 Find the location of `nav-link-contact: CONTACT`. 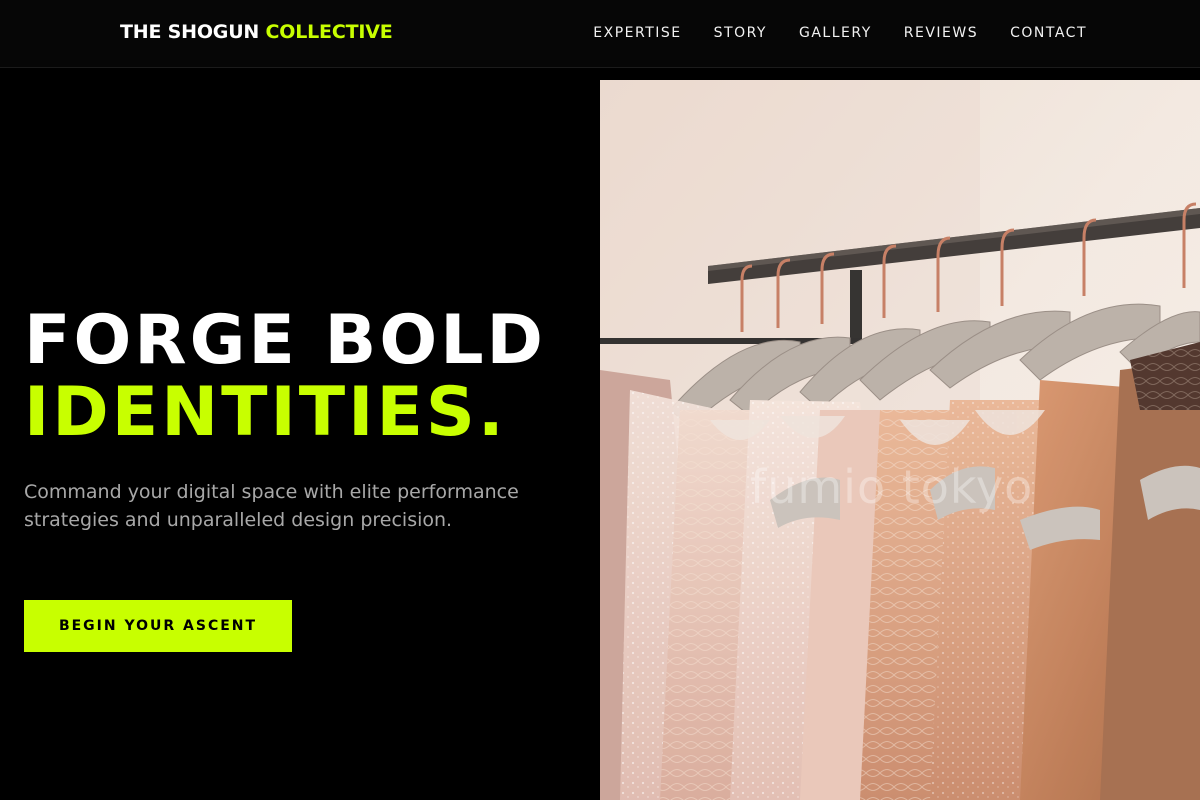

nav-link-contact: CONTACT is located at coordinates (1048, 33).